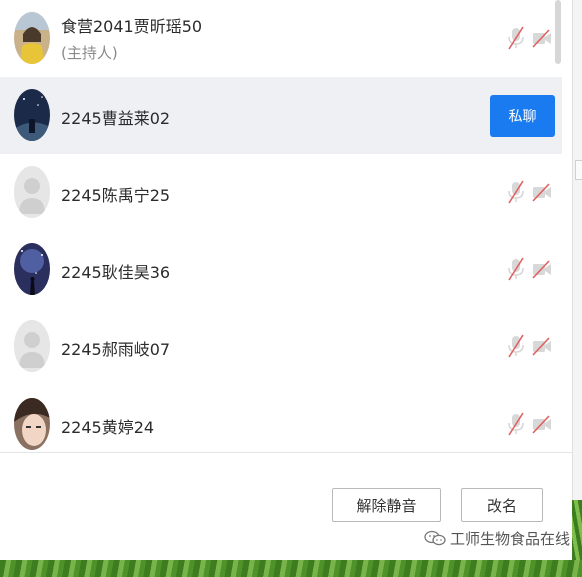 The height and width of the screenshot is (577, 582). What do you see at coordinates (281, 269) in the screenshot?
I see `participant-row: 2245耿佳昊36` at bounding box center [281, 269].